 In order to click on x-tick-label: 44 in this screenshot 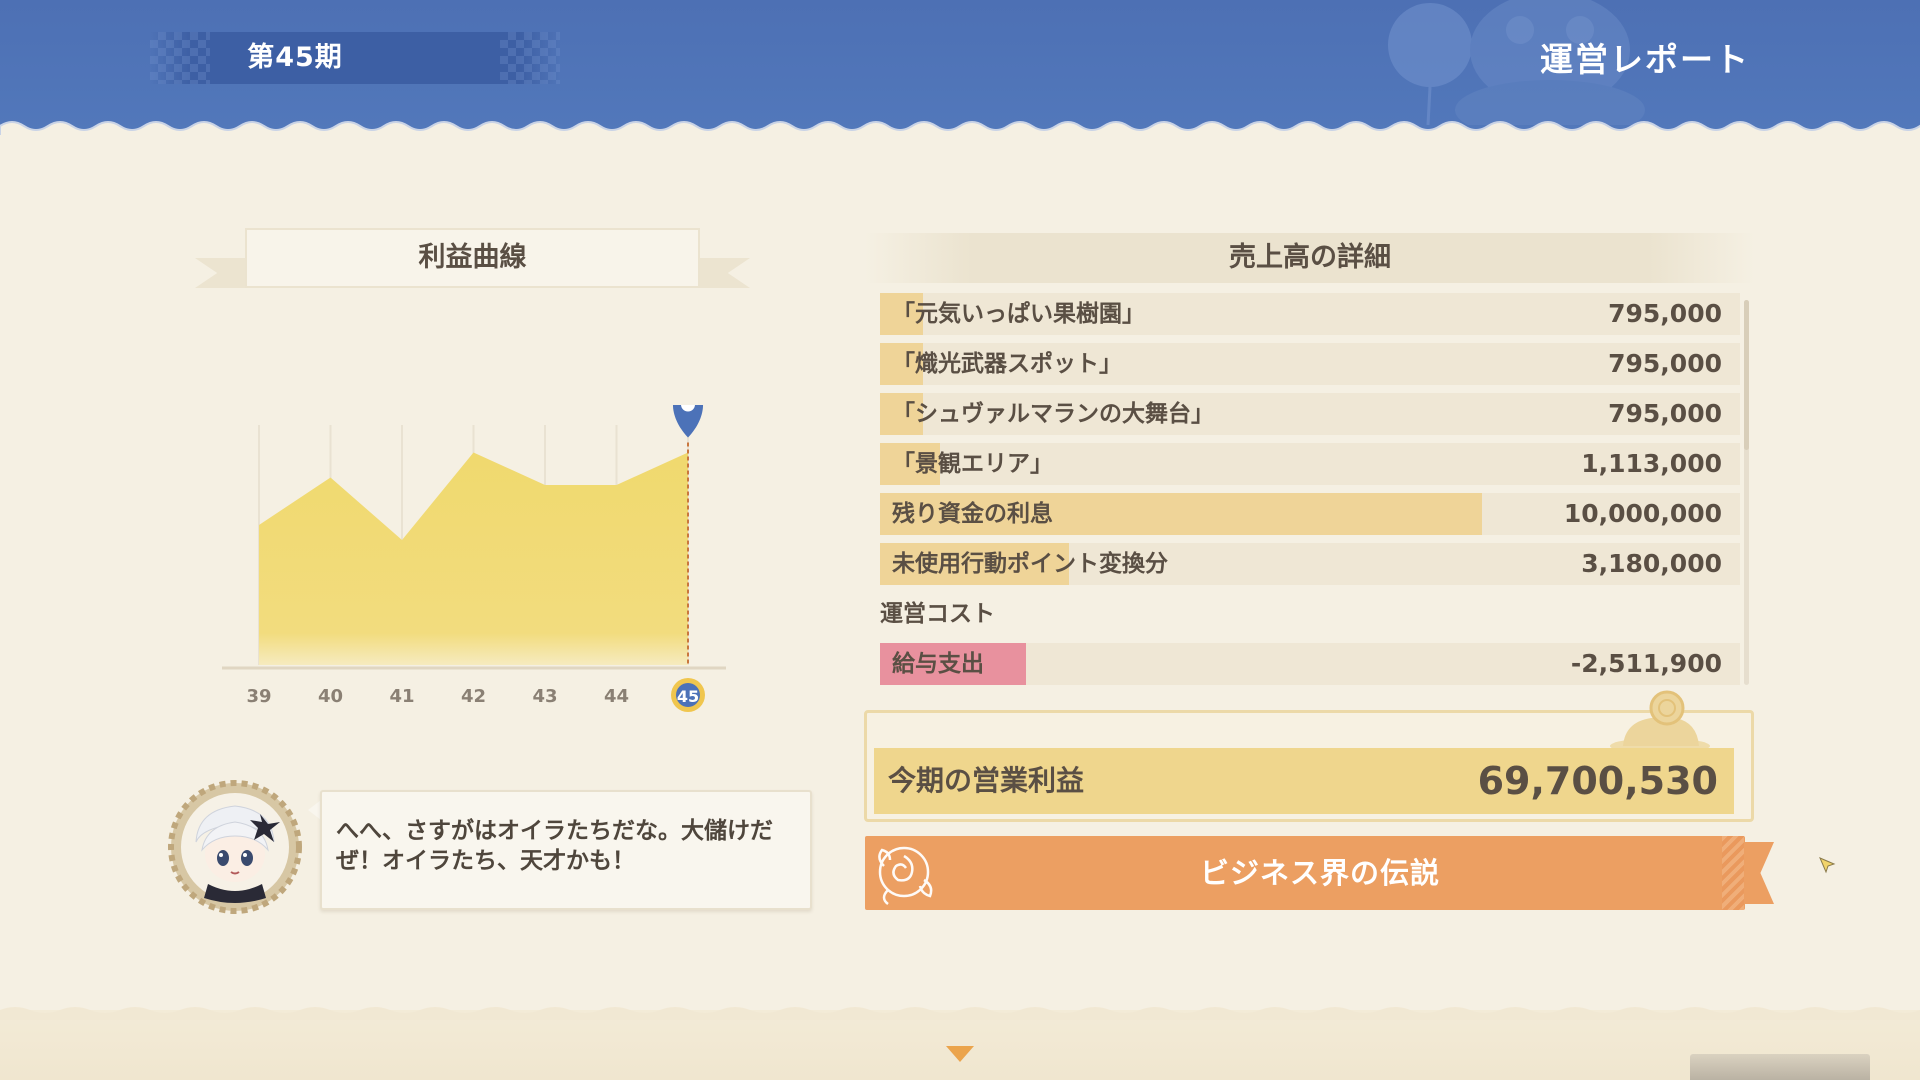, I will do `click(616, 696)`.